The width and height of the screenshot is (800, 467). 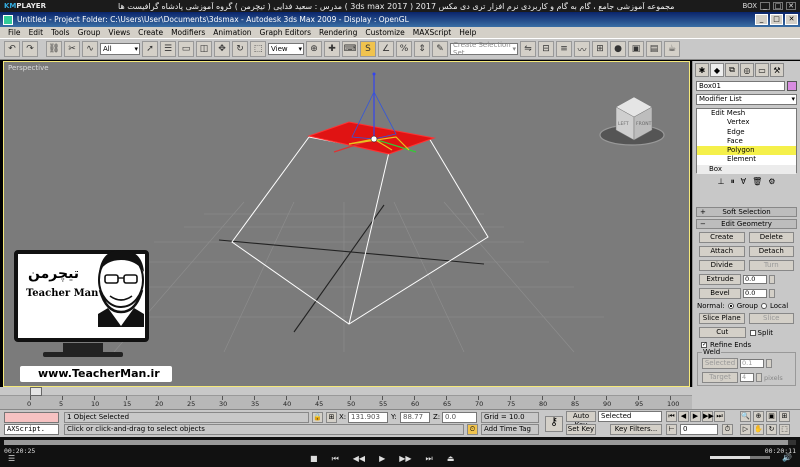 What do you see at coordinates (755, 293) in the screenshot?
I see `bevel-amount-field: 0.0` at bounding box center [755, 293].